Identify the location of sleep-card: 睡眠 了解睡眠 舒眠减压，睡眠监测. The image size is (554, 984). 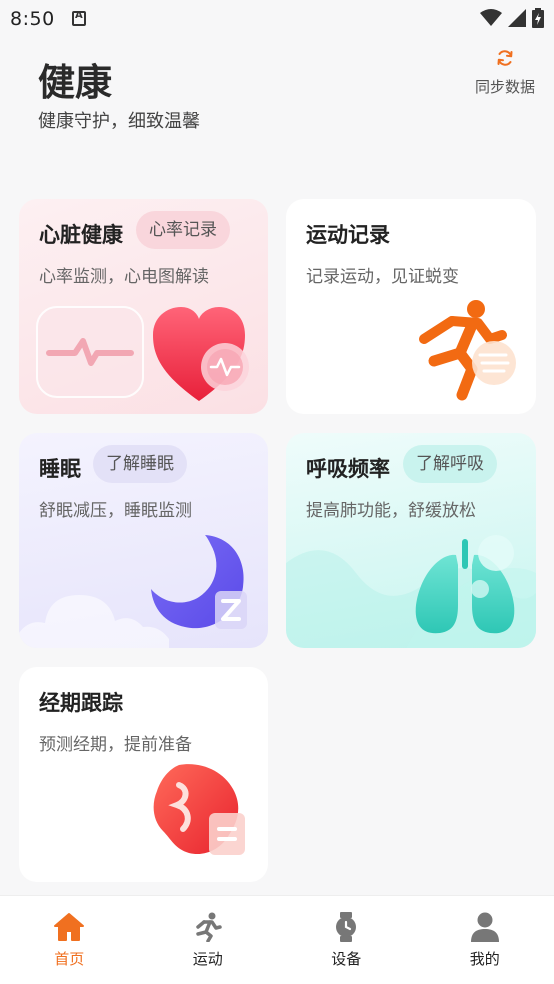
(143, 540).